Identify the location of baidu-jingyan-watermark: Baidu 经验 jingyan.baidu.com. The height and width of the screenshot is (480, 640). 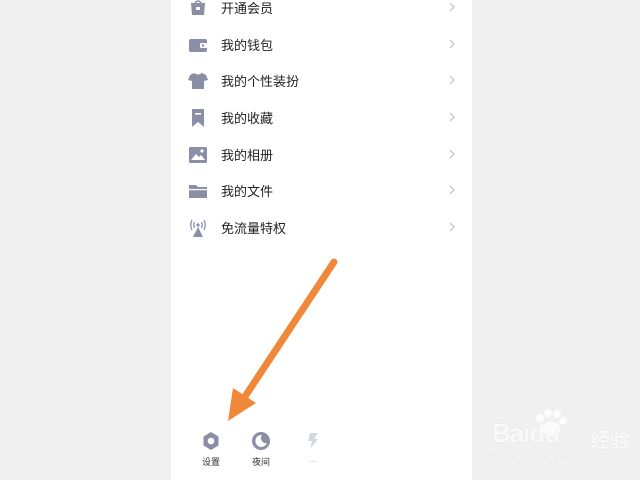
(563, 442).